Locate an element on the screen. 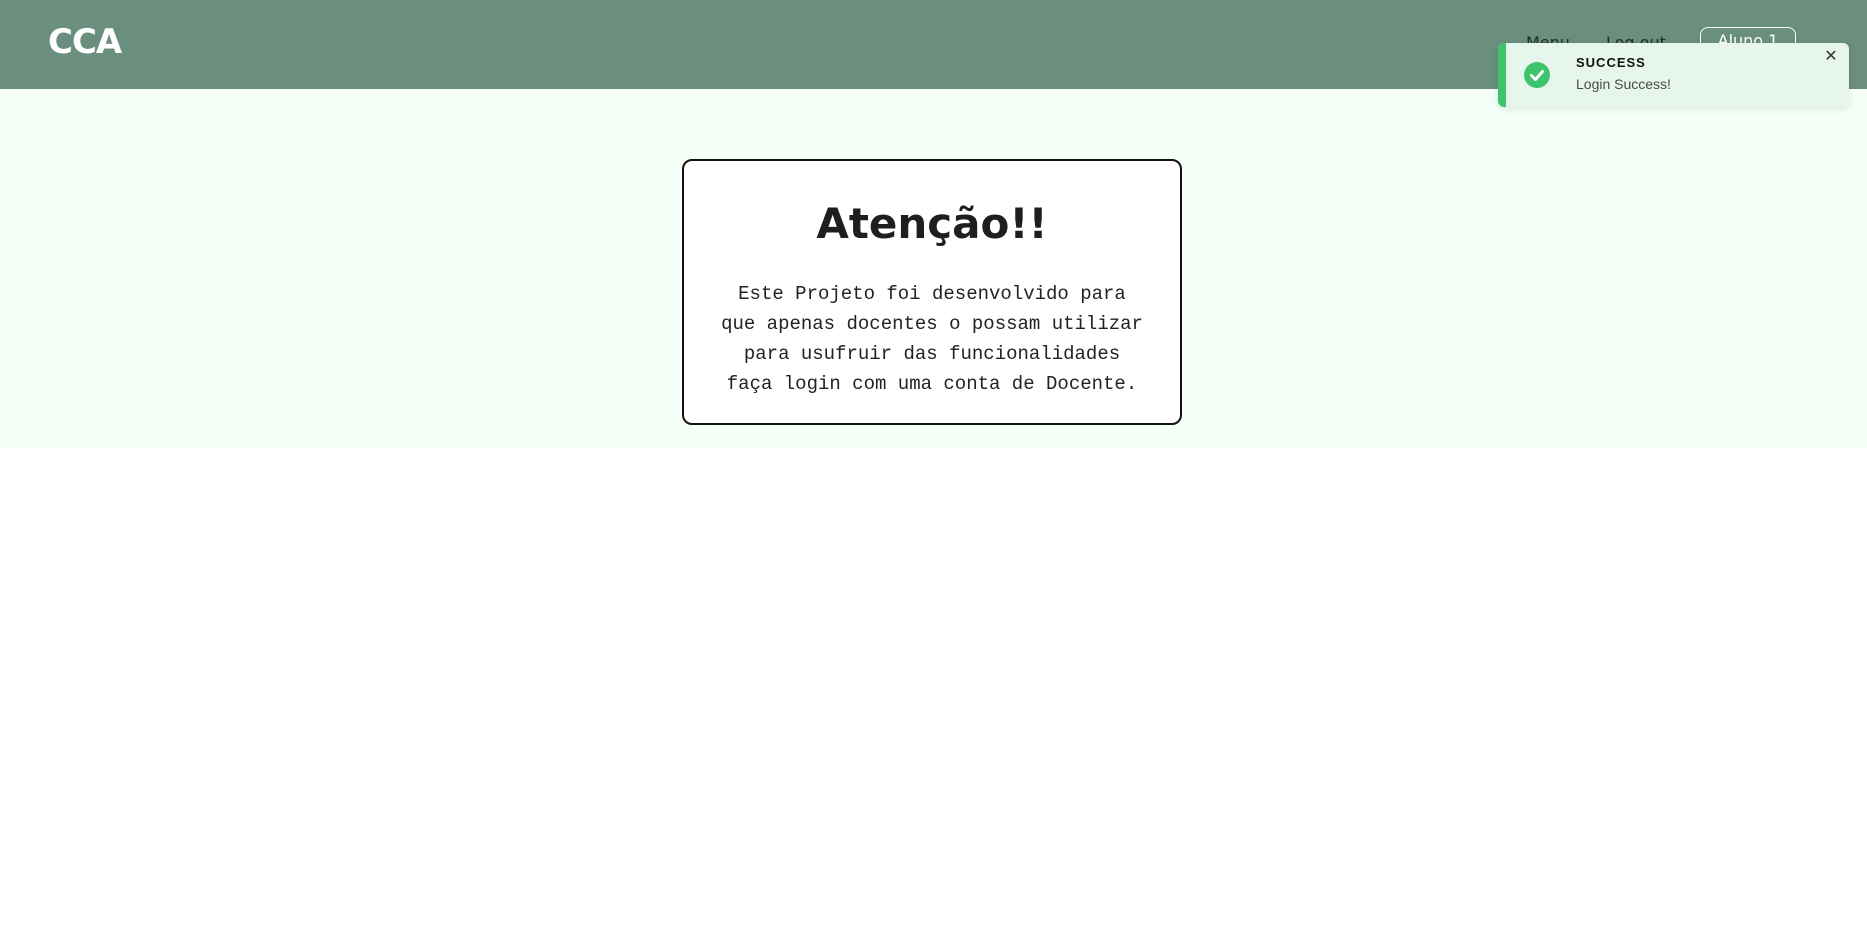  notice-line: para usufruir das funcionalidades is located at coordinates (932, 354).